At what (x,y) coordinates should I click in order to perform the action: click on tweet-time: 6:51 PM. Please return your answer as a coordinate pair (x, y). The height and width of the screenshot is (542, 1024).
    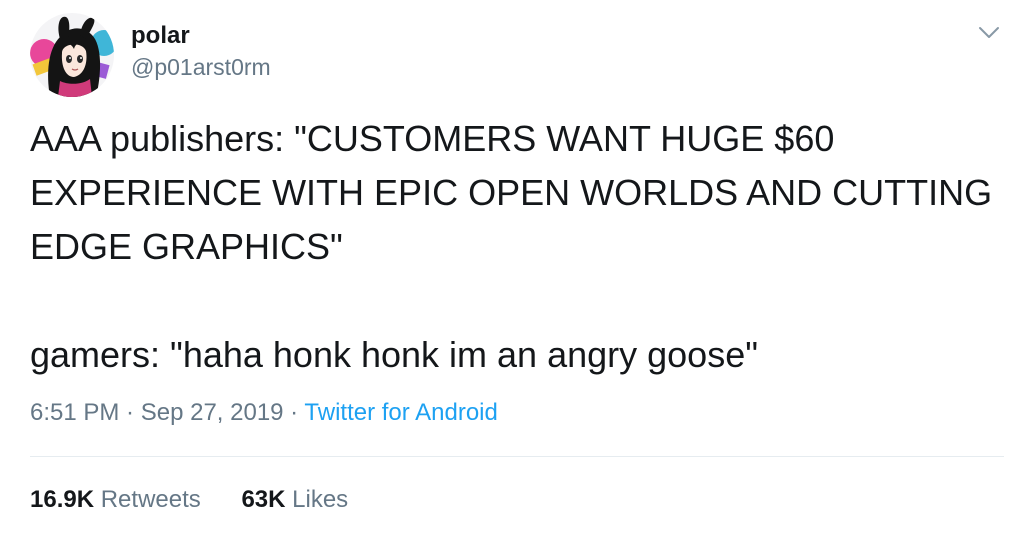
    Looking at the image, I should click on (74, 412).